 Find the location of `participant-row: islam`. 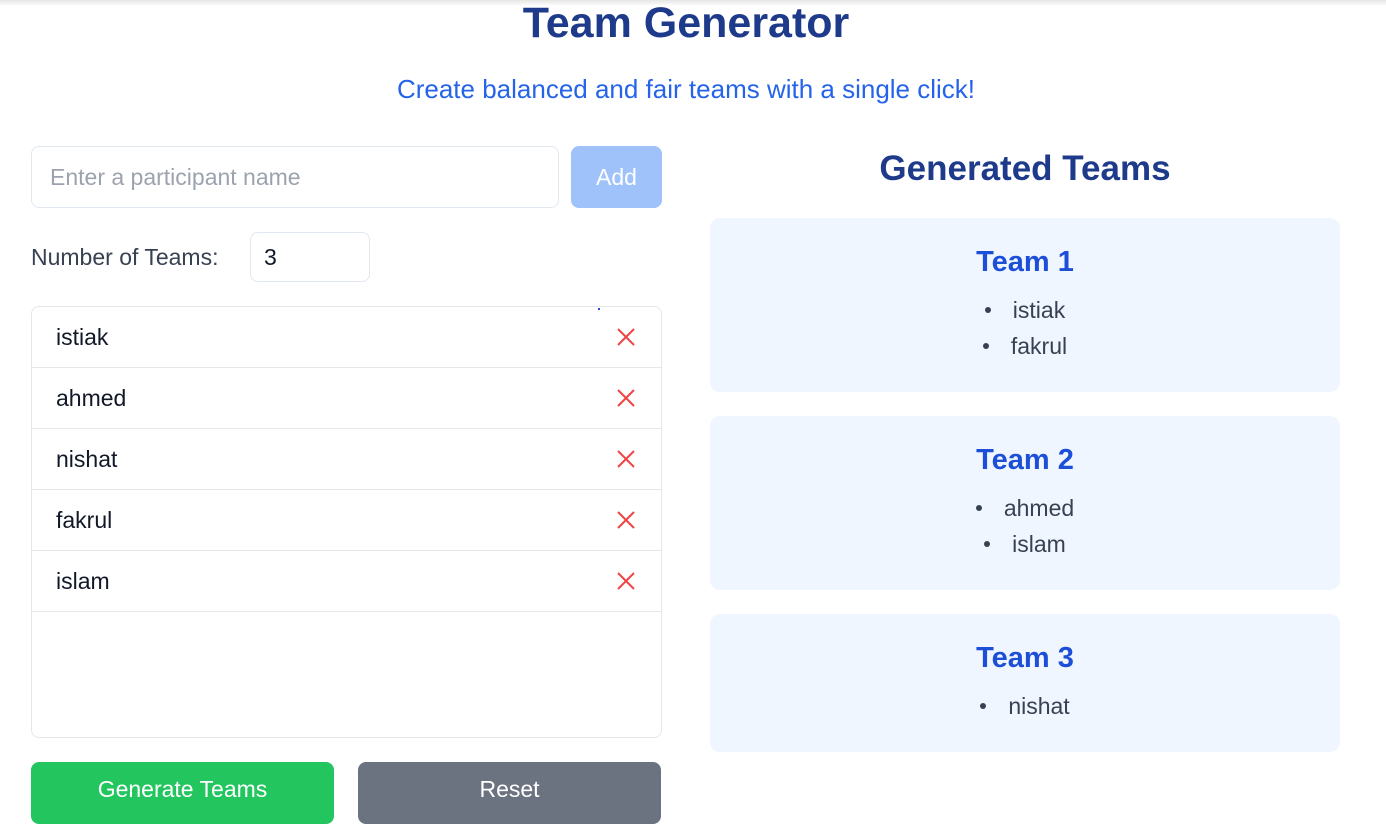

participant-row: islam is located at coordinates (346, 581).